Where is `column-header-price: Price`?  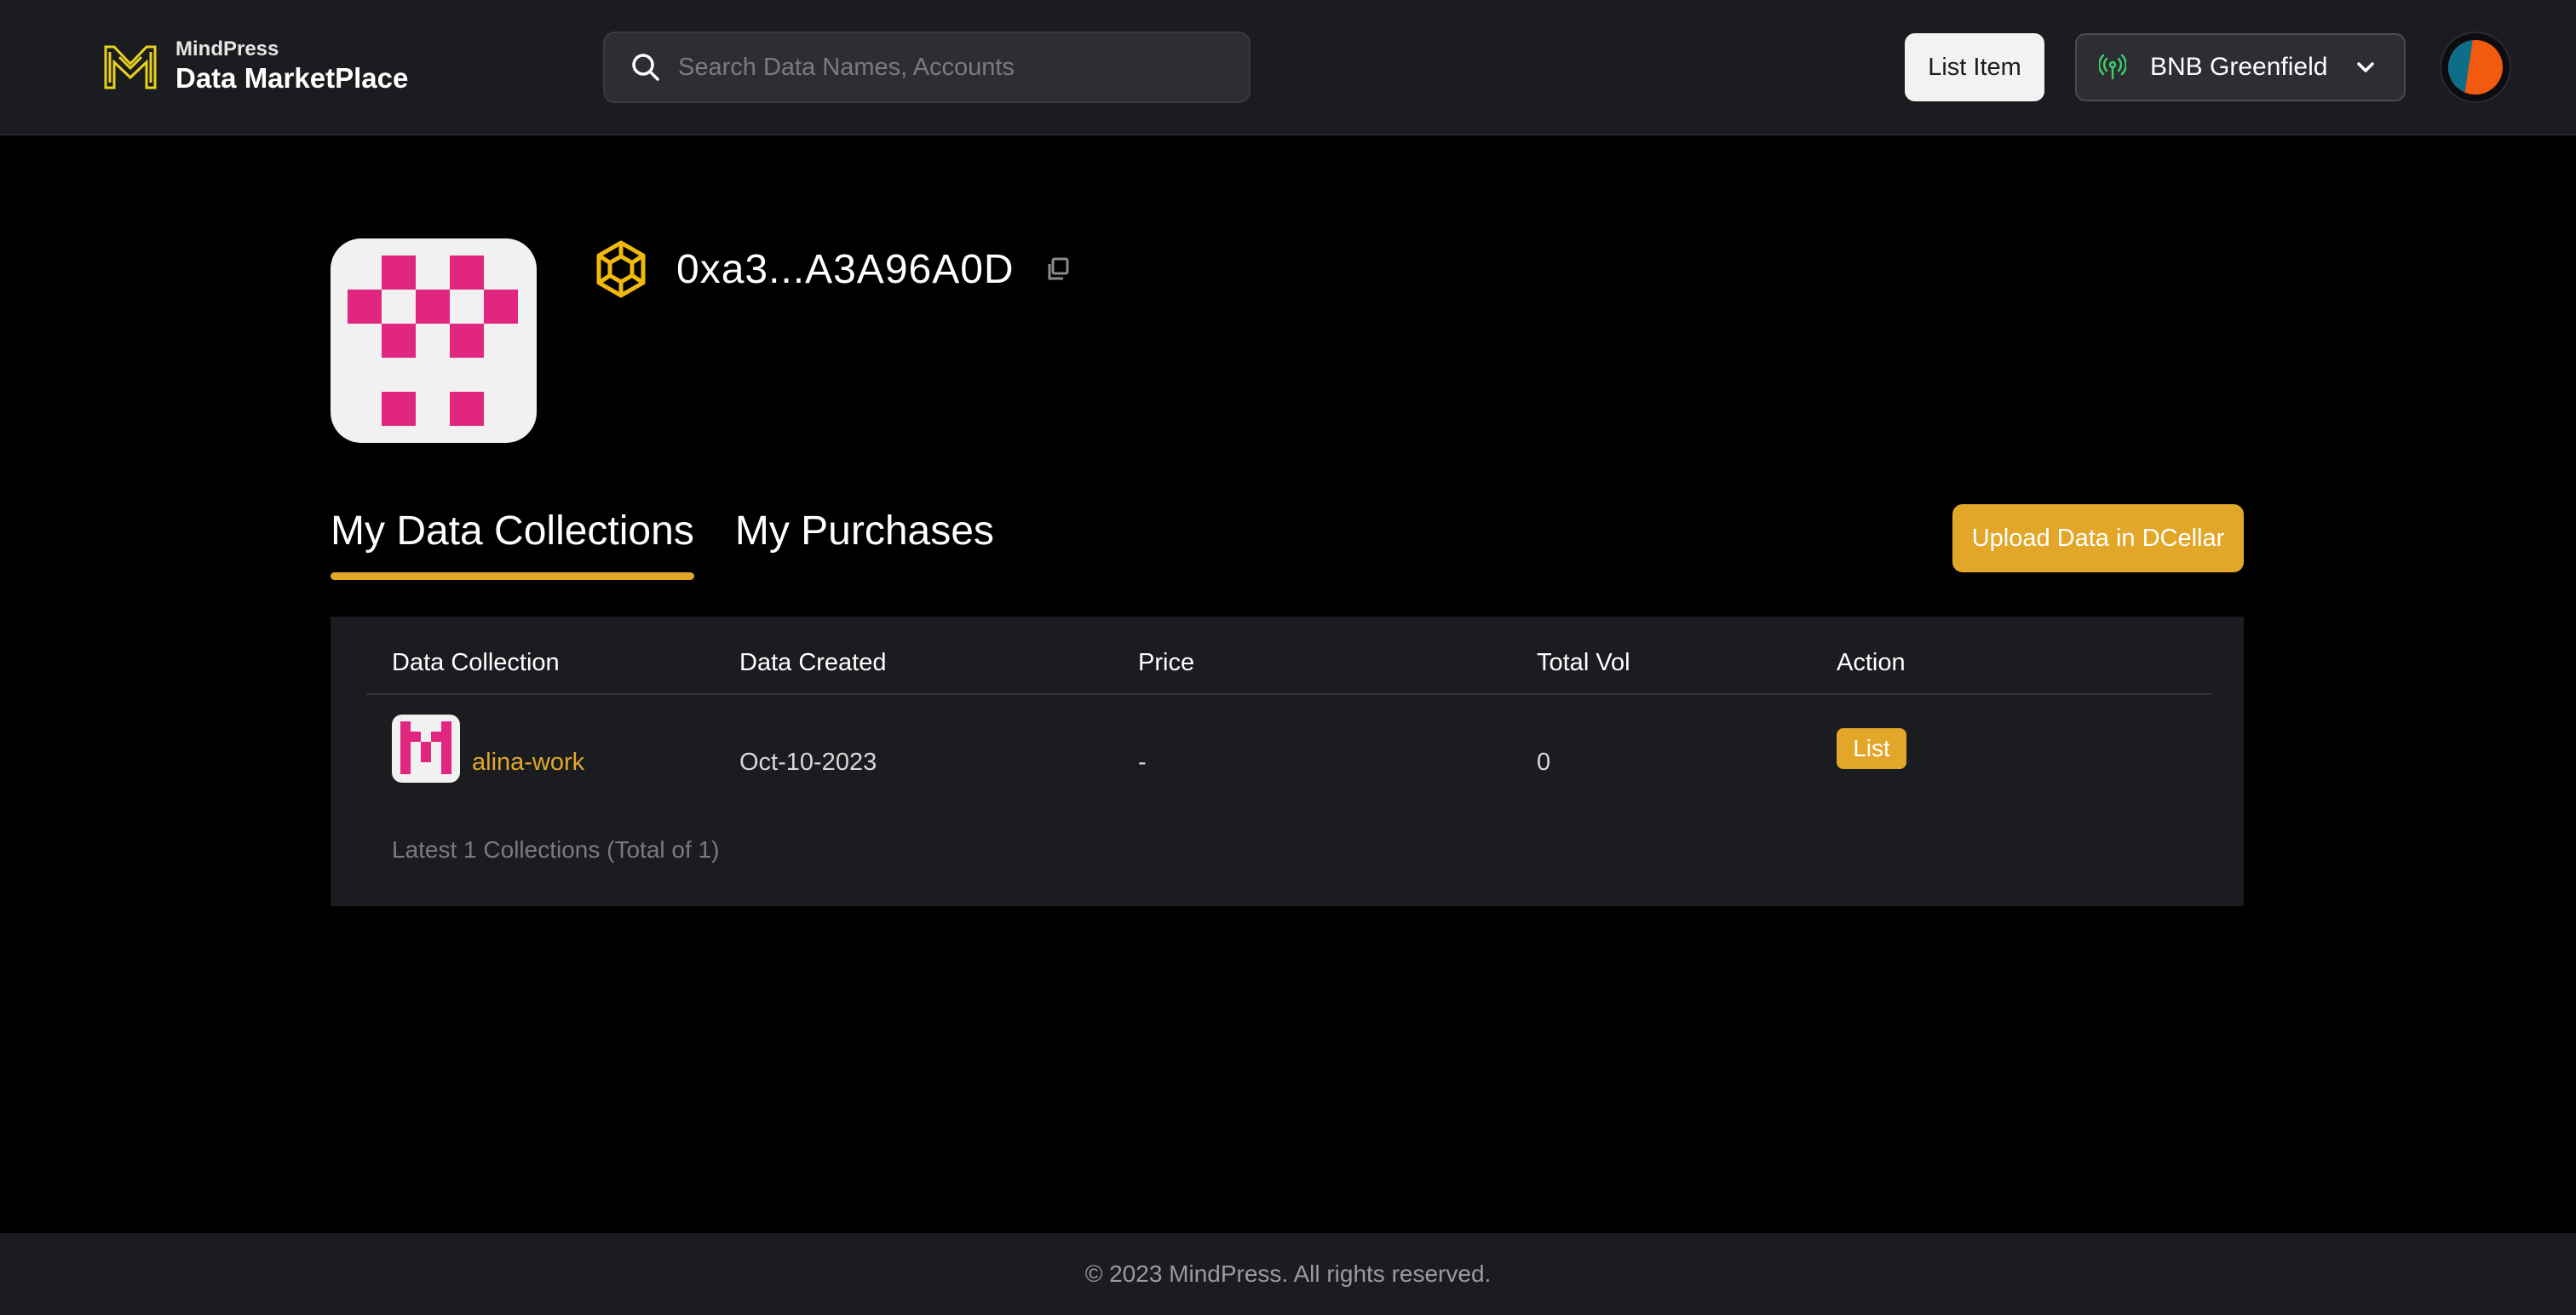 column-header-price: Price is located at coordinates (1166, 663).